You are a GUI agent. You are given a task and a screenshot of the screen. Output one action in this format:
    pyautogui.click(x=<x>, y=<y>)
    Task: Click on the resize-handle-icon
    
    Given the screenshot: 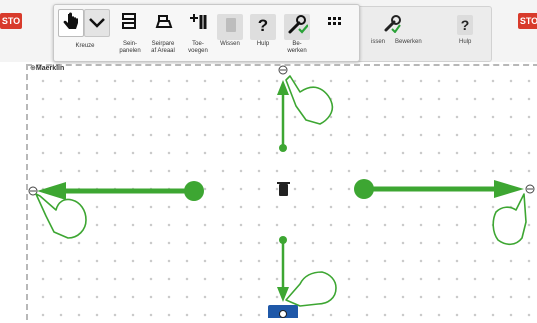 What is the action you would take?
    pyautogui.click(x=283, y=314)
    